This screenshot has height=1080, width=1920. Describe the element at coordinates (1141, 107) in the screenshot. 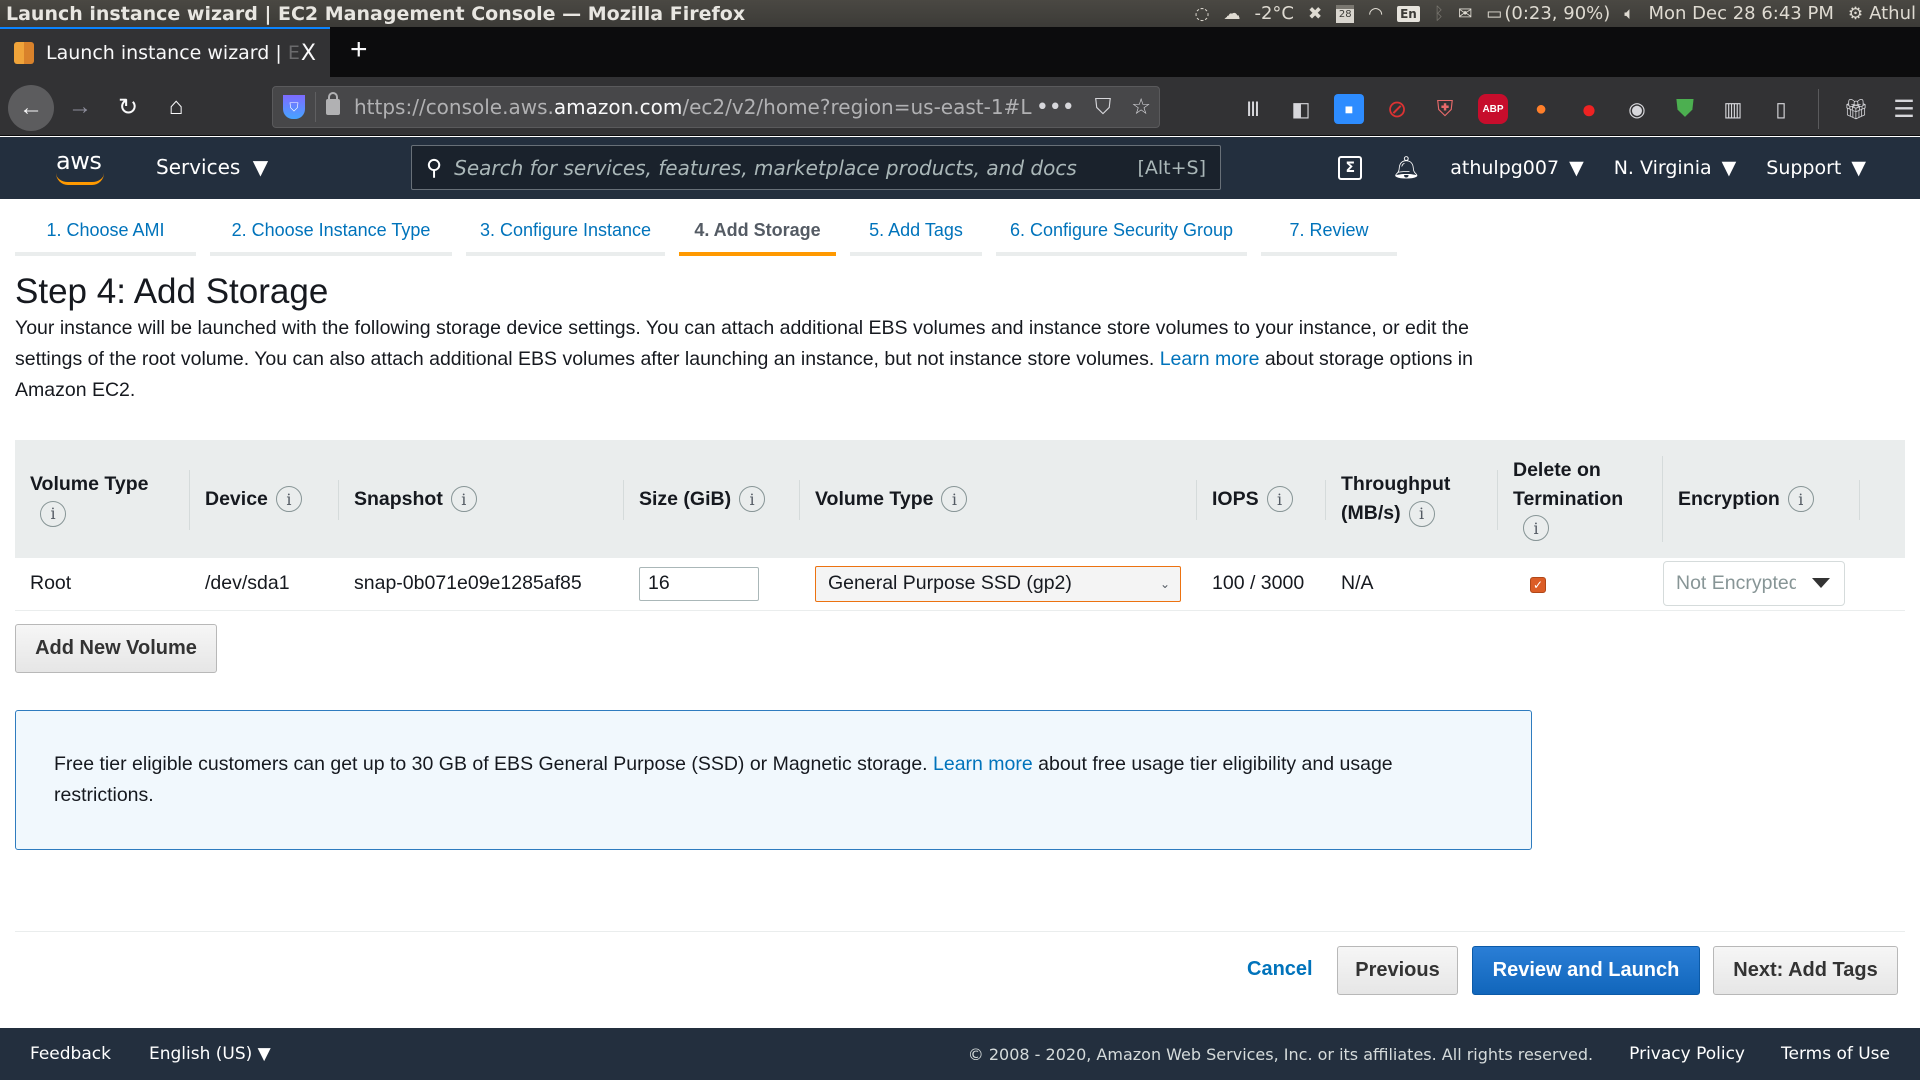

I see `bookmark-star-icon: ☆` at that location.